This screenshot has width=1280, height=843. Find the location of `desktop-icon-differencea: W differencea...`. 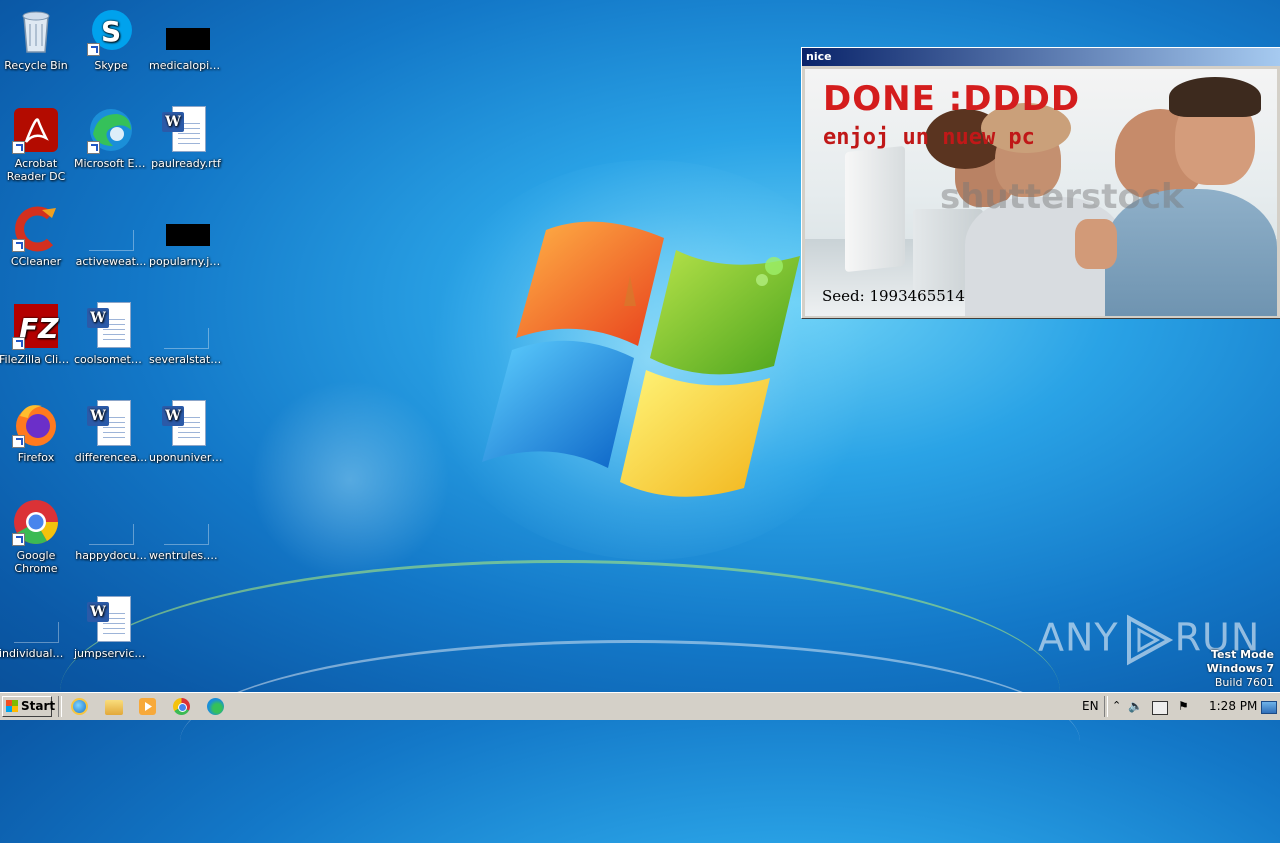

desktop-icon-differencea: W differencea... is located at coordinates (111, 432).